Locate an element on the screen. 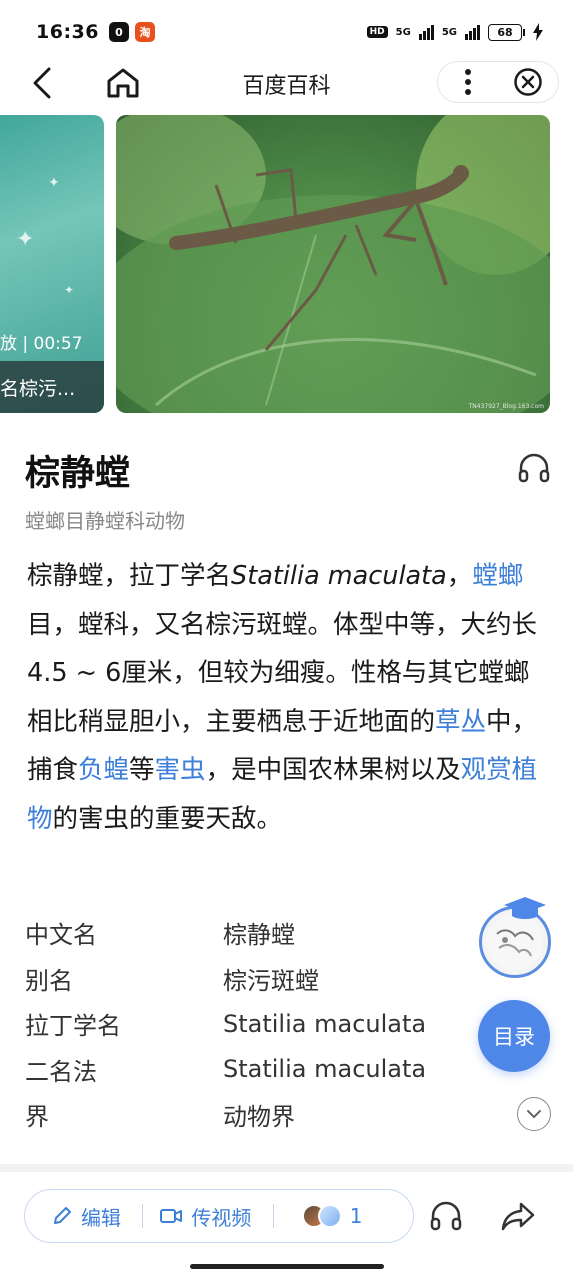  video-camera-icon is located at coordinates (171, 1216).